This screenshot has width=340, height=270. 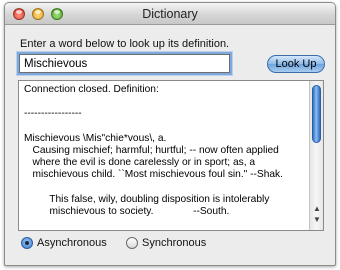 What do you see at coordinates (27, 243) in the screenshot?
I see `asynchronous-radio` at bounding box center [27, 243].